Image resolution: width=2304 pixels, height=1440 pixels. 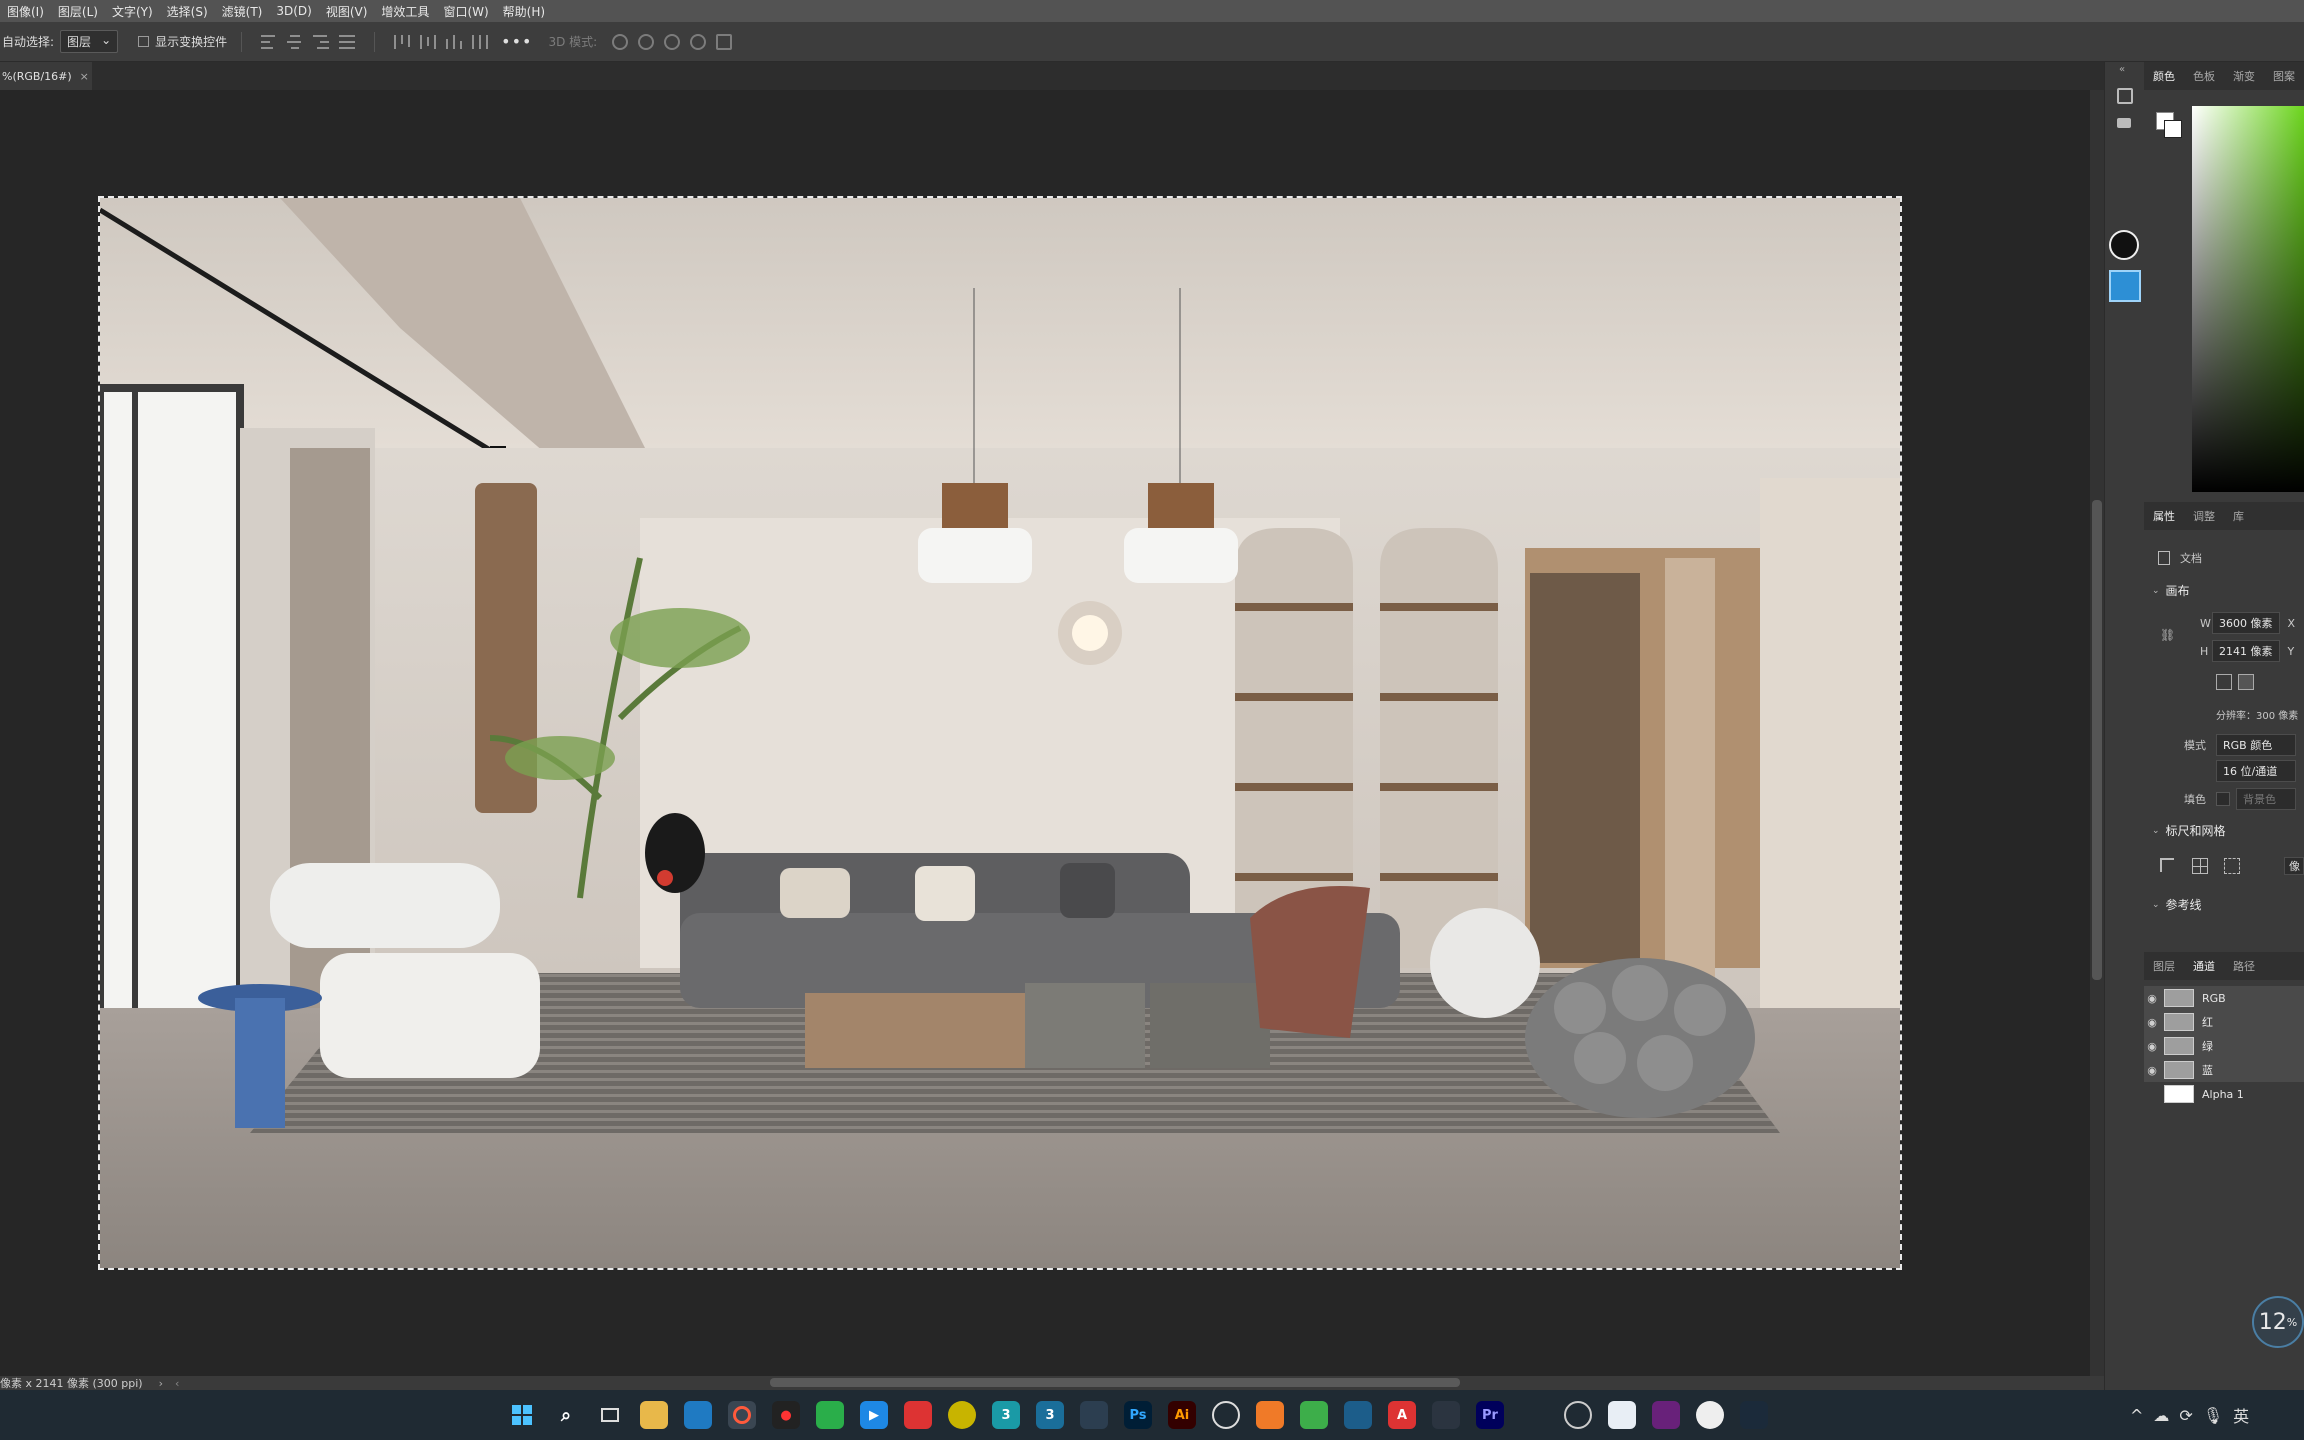 What do you see at coordinates (2125, 96) in the screenshot?
I see `history-icon` at bounding box center [2125, 96].